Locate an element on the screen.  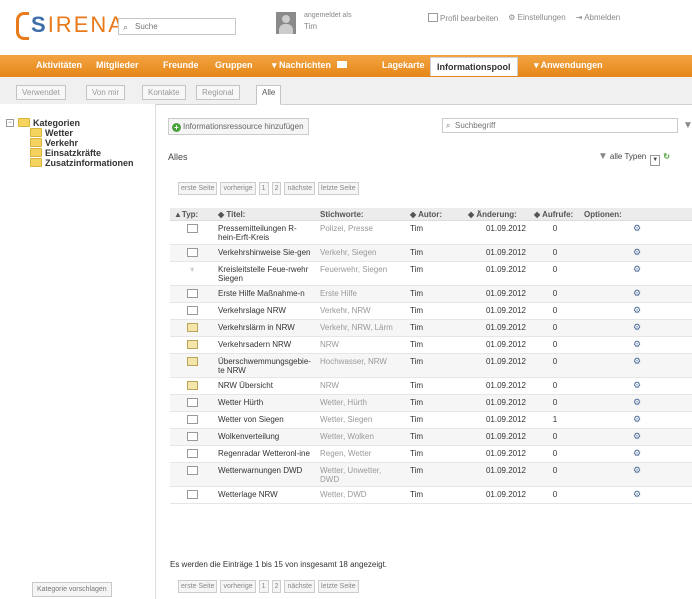
global-search: ⌕ is located at coordinates (177, 26).